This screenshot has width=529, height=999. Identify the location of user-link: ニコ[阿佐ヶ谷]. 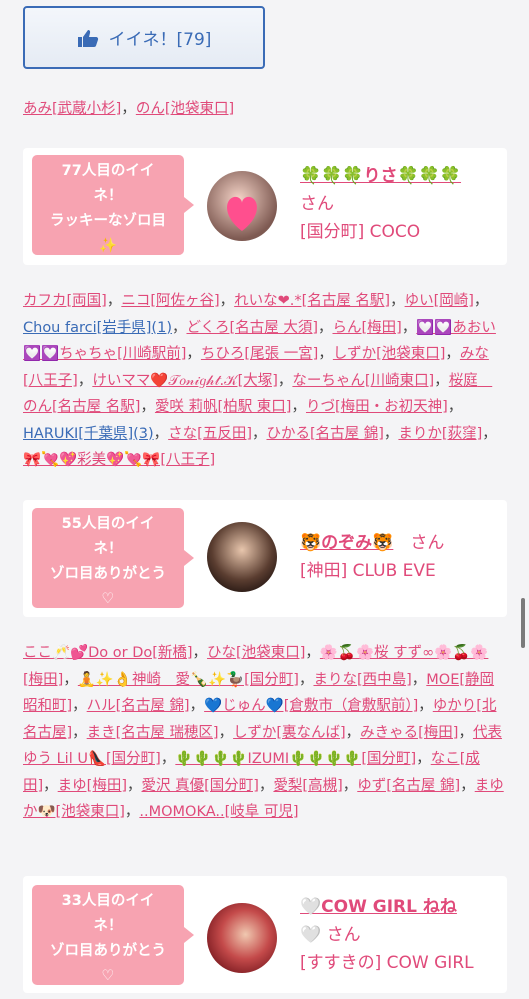
(170, 301).